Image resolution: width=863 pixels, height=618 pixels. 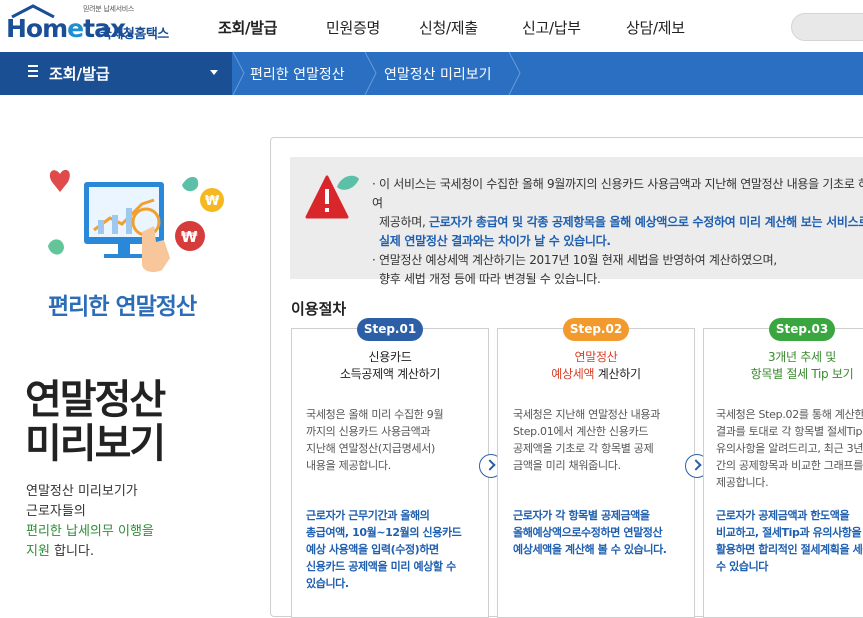 I want to click on desc-line: 연말정산 미리보기가, so click(x=82, y=491).